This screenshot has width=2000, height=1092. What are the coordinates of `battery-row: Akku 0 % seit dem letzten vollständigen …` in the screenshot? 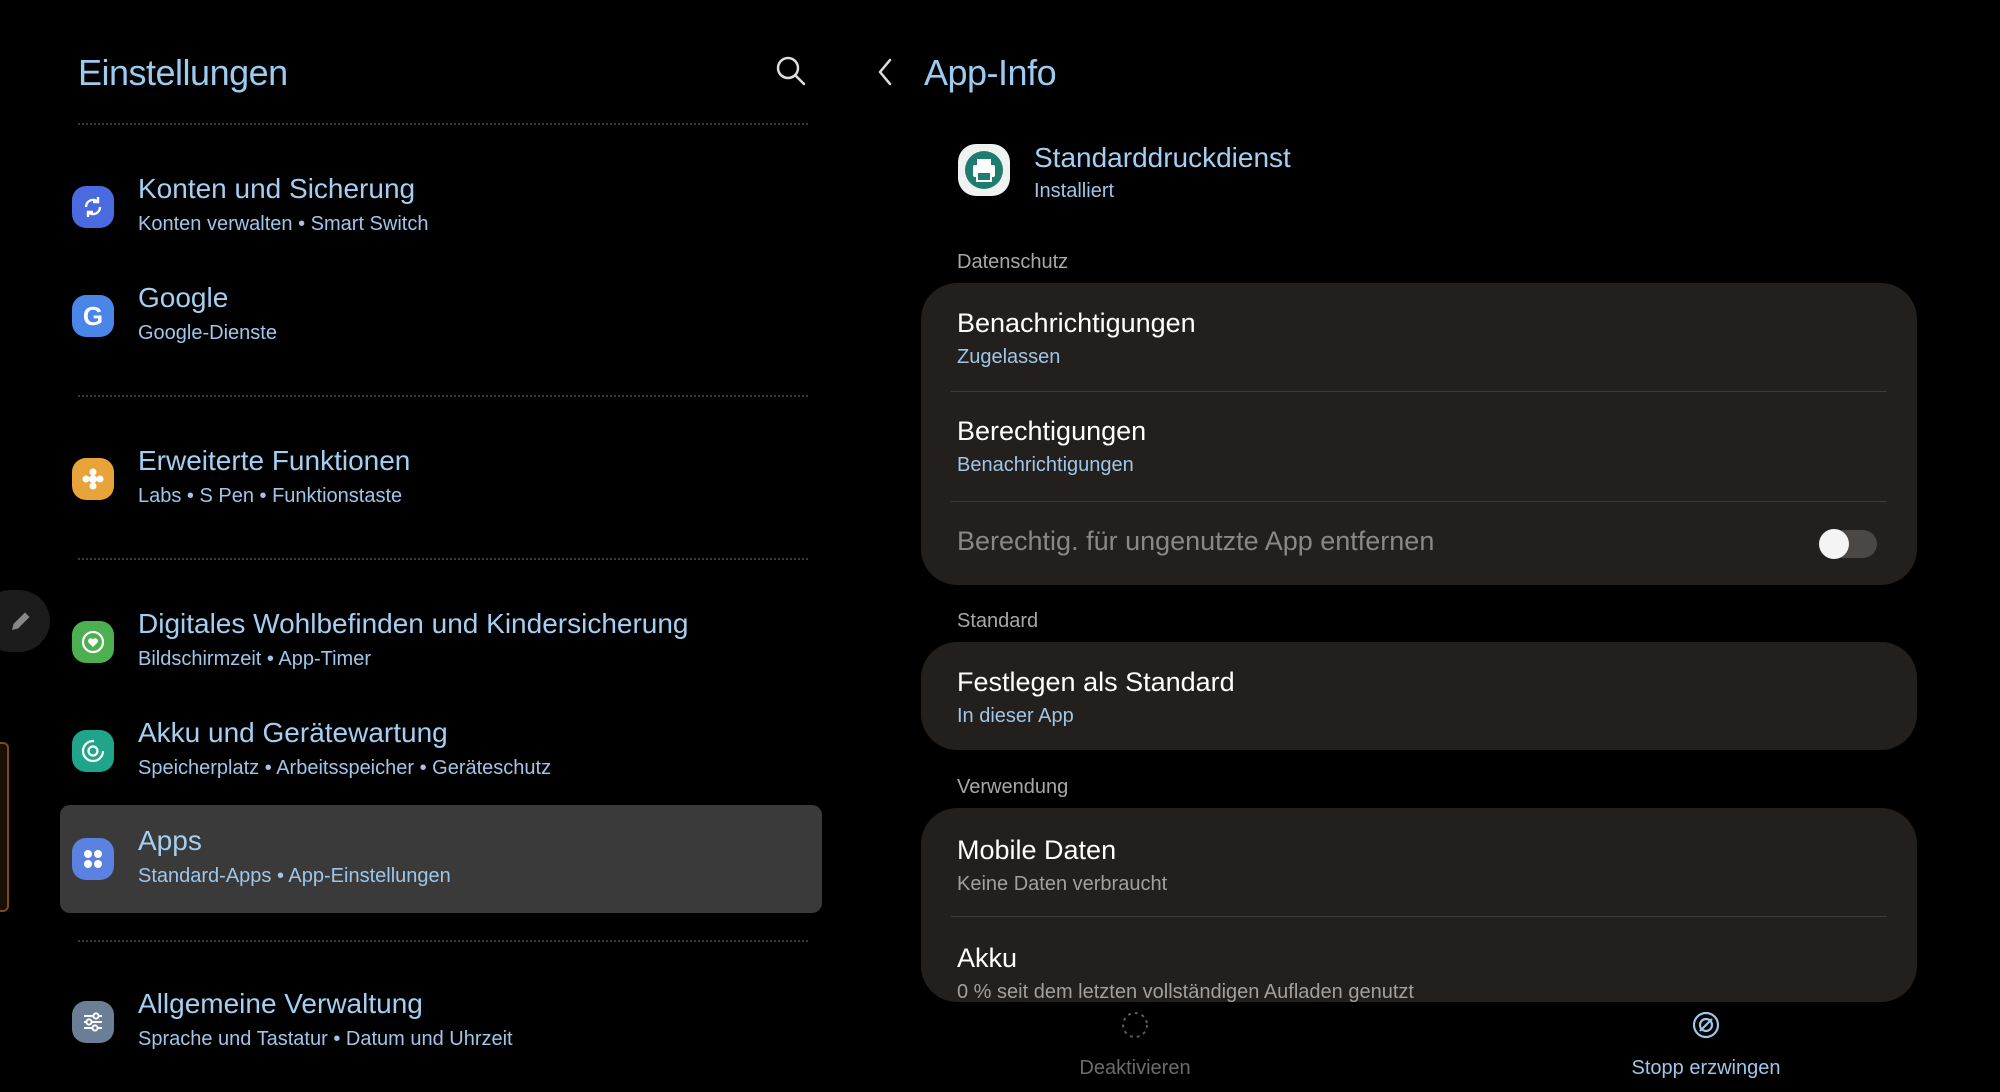 It's located at (1419, 960).